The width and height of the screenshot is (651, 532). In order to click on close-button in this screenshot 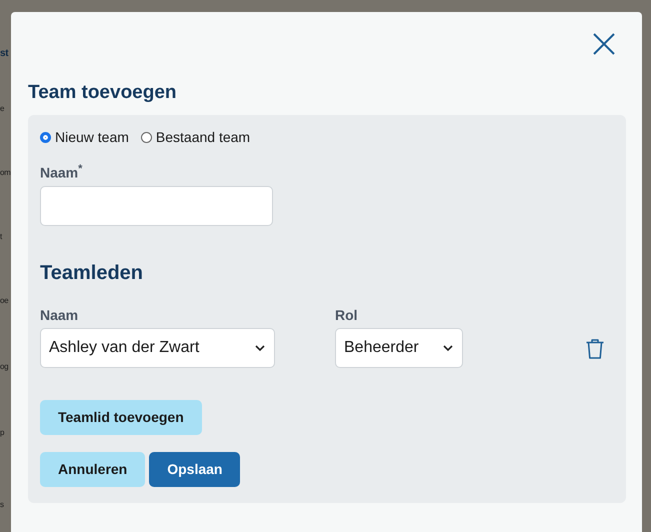, I will do `click(604, 44)`.